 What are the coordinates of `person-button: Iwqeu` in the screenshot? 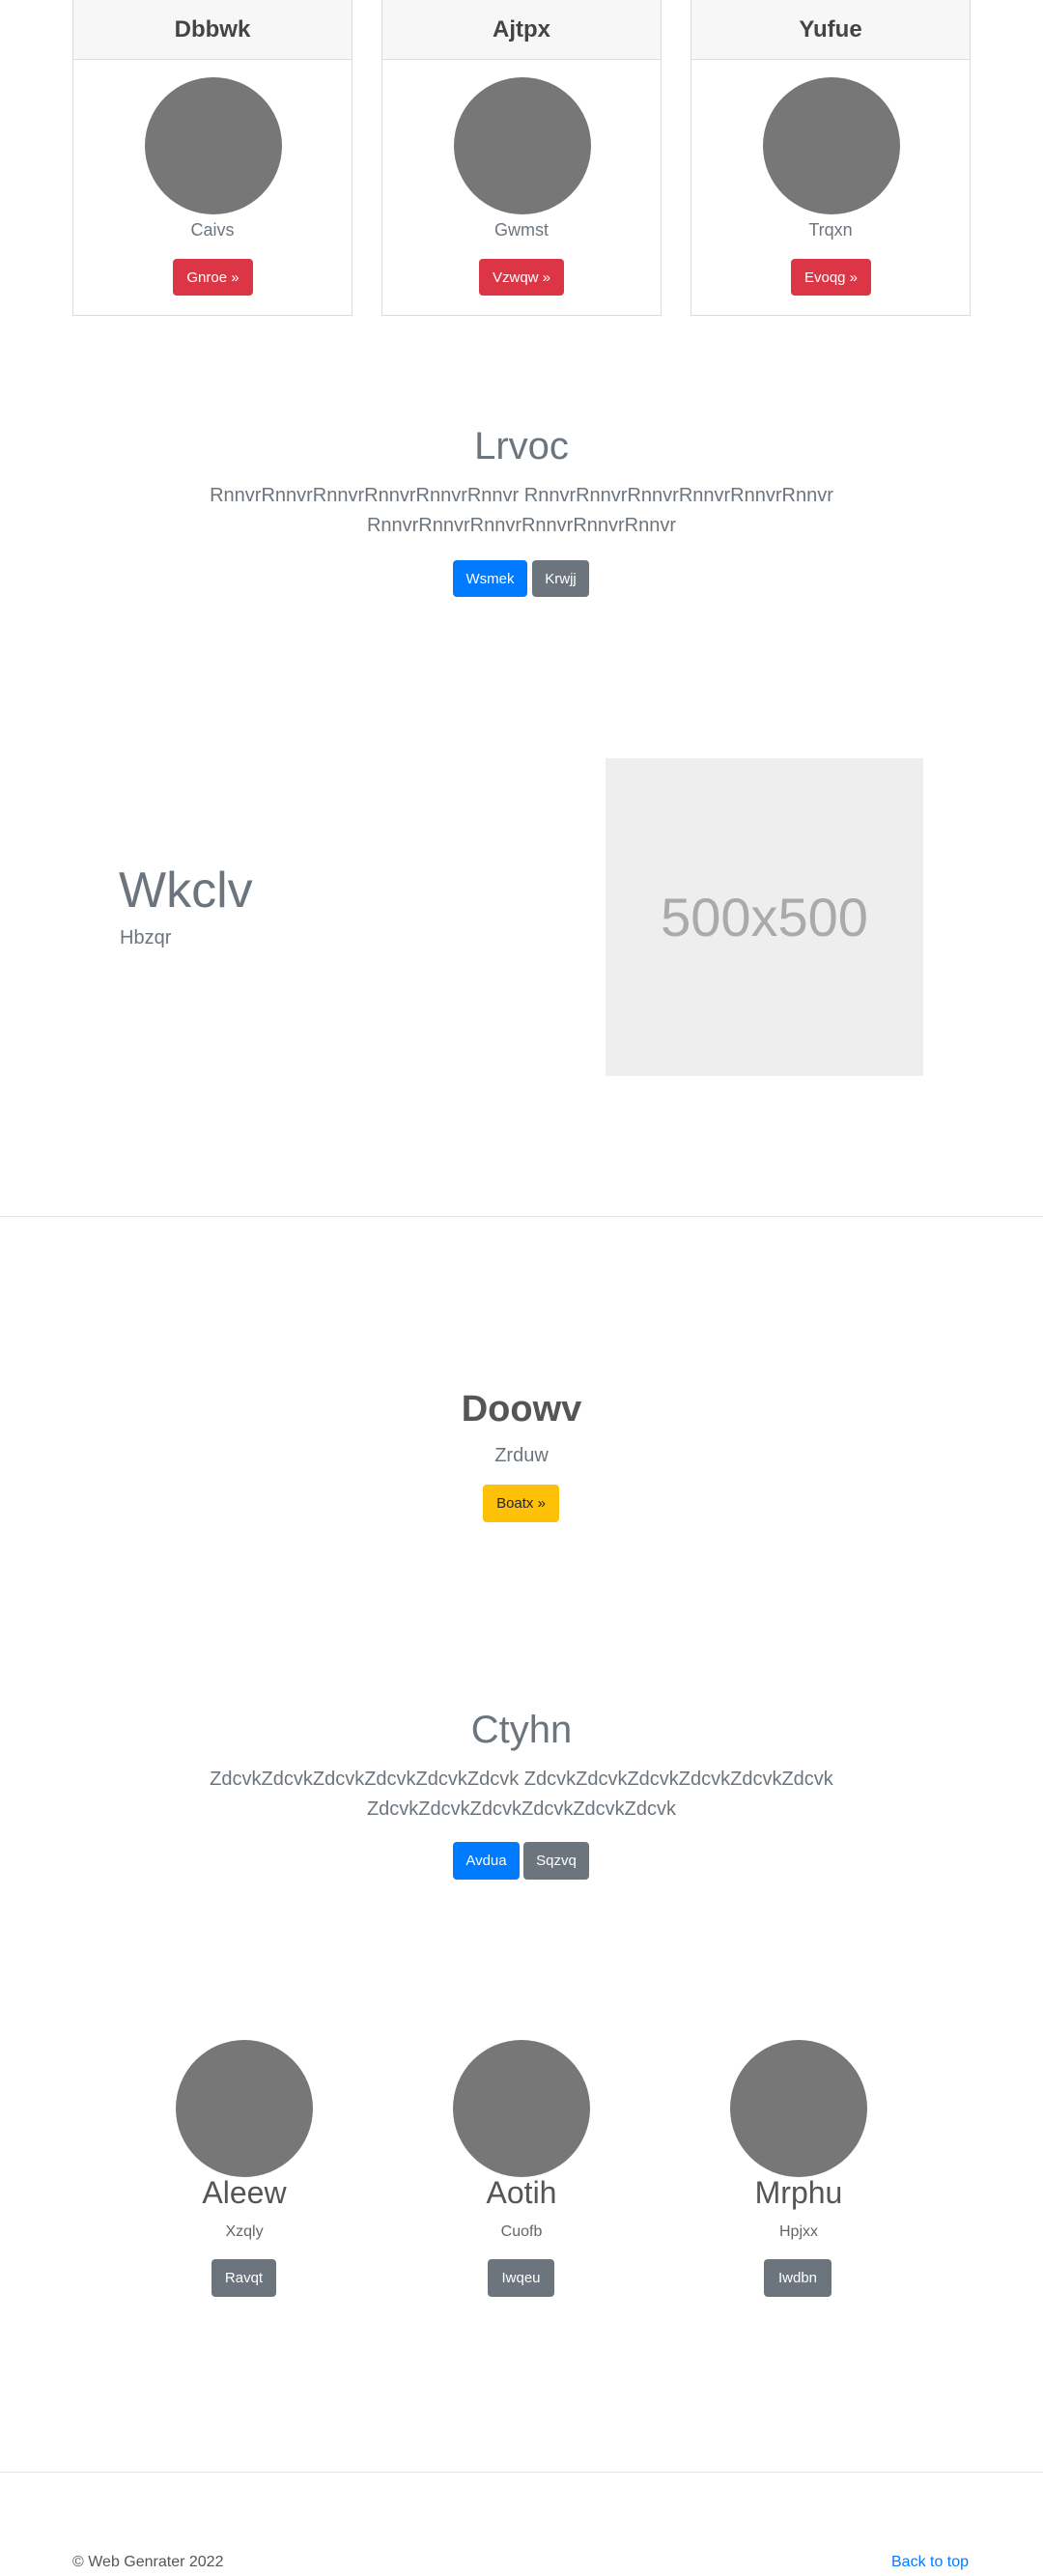 It's located at (521, 2278).